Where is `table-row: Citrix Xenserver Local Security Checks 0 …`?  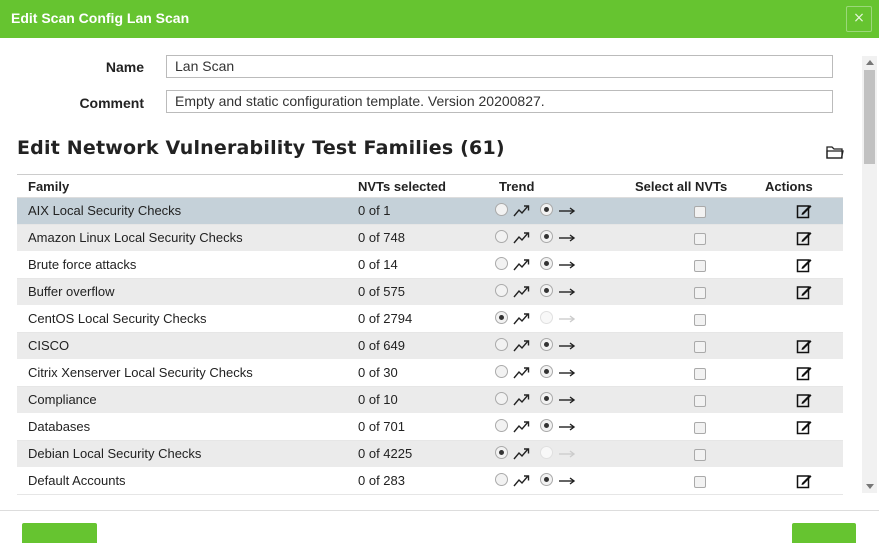 table-row: Citrix Xenserver Local Security Checks 0 … is located at coordinates (430, 373).